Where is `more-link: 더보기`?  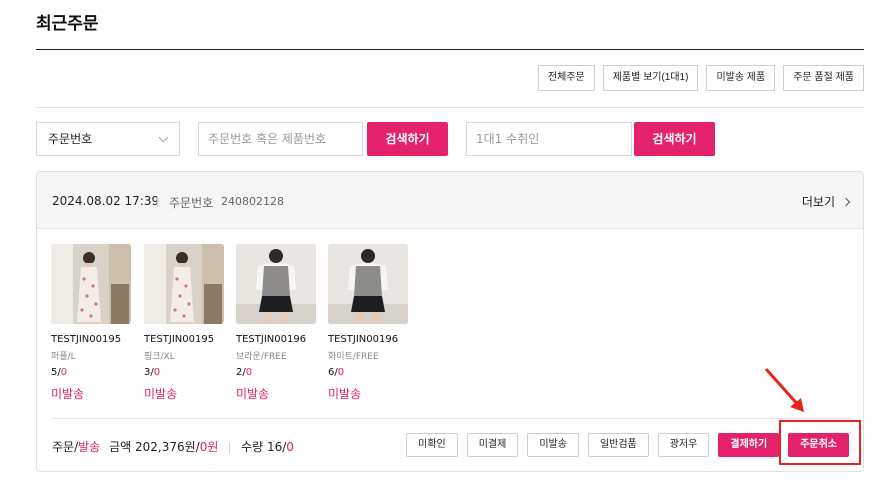
more-link: 더보기 is located at coordinates (826, 201).